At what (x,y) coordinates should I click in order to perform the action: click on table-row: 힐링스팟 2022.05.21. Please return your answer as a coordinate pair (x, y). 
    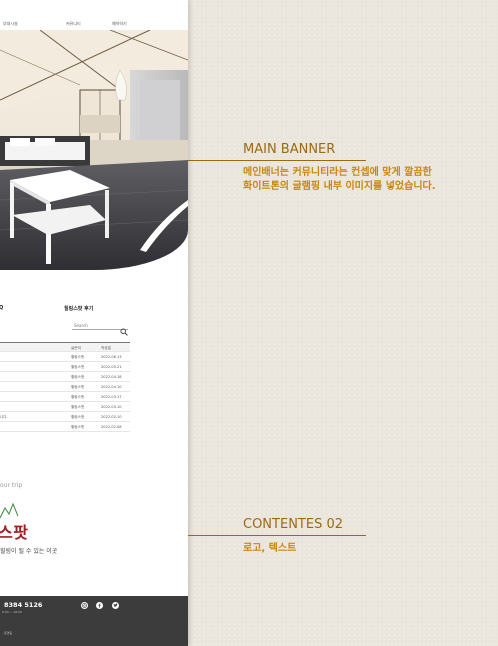
    Looking at the image, I should click on (65, 367).